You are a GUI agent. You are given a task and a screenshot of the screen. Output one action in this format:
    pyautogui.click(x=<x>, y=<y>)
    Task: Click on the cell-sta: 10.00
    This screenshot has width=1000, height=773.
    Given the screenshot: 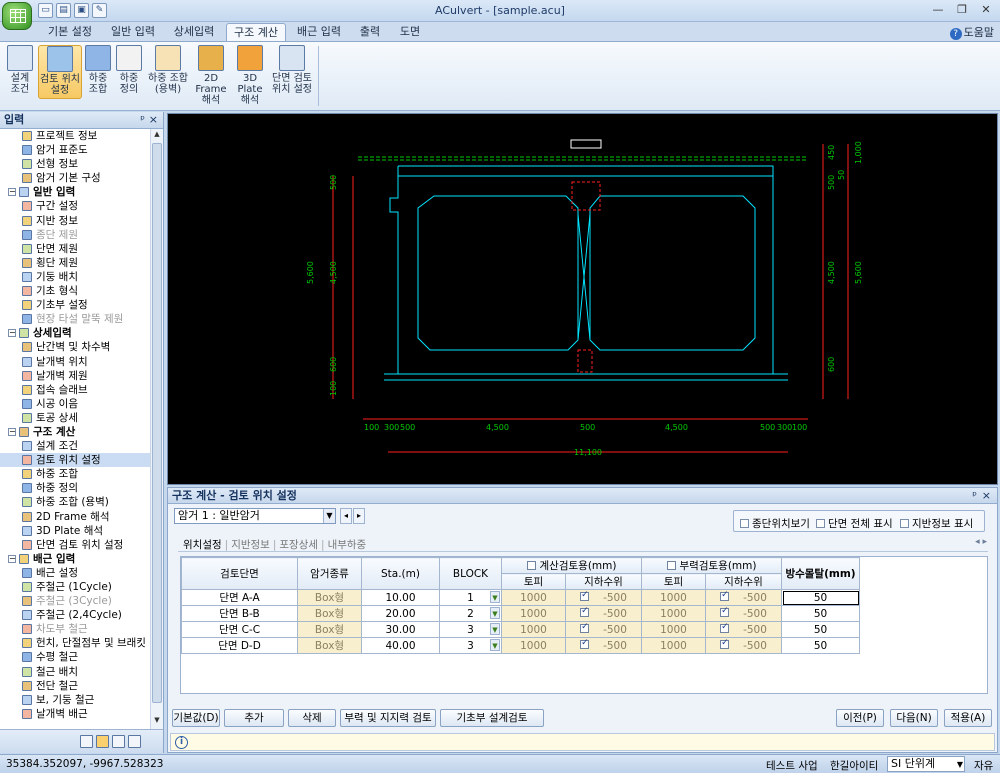 What is the action you would take?
    pyautogui.click(x=400, y=597)
    